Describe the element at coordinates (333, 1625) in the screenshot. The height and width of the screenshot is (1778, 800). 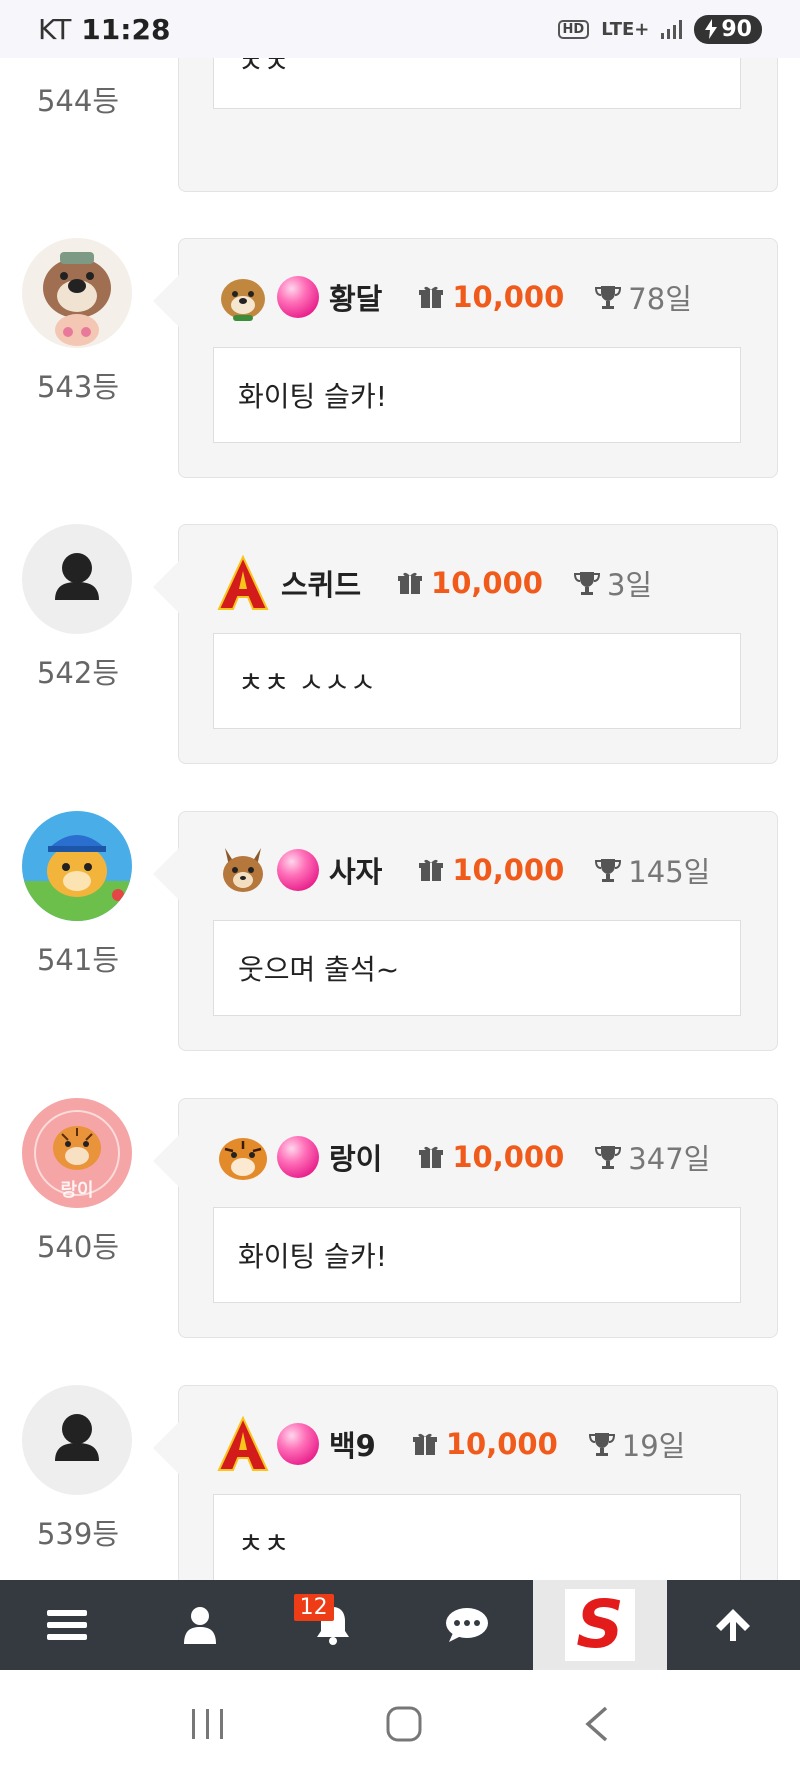
I see `notifications-button: 12` at that location.